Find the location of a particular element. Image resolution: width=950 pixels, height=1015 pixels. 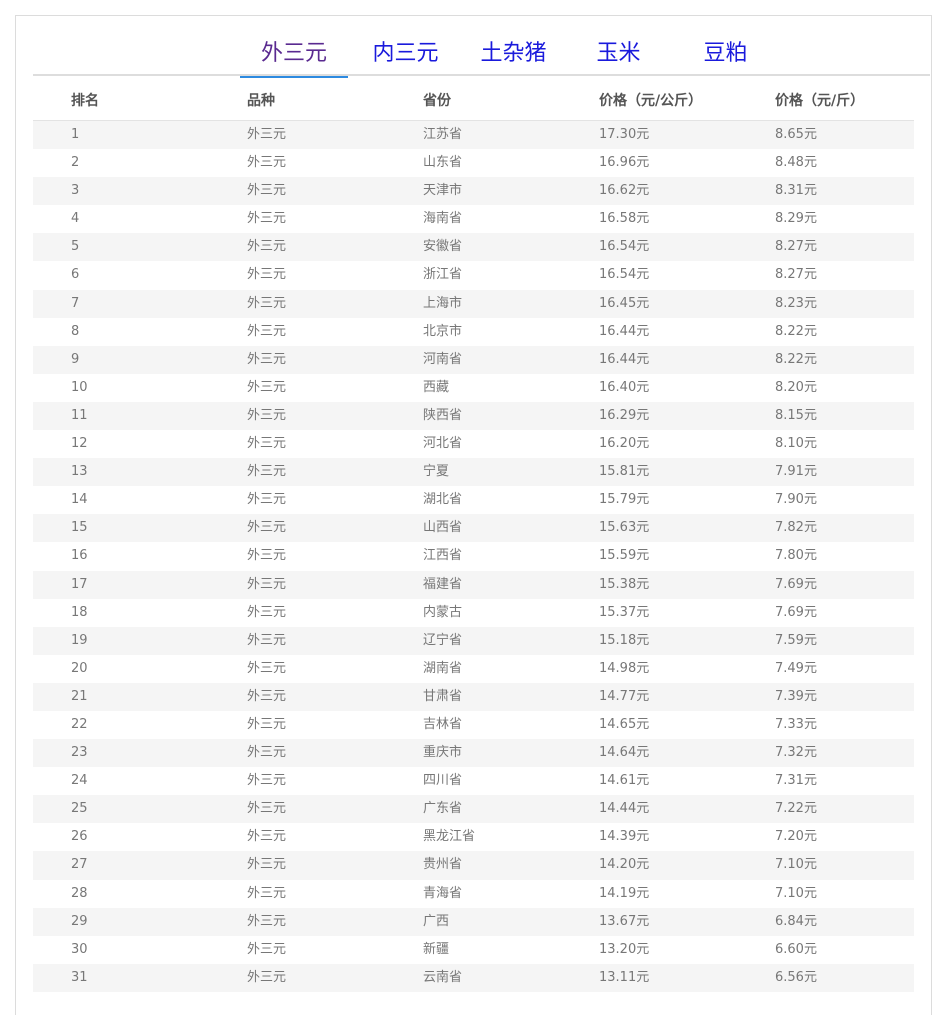

tab-wai-san-yuan: 外三元 is located at coordinates (294, 58).